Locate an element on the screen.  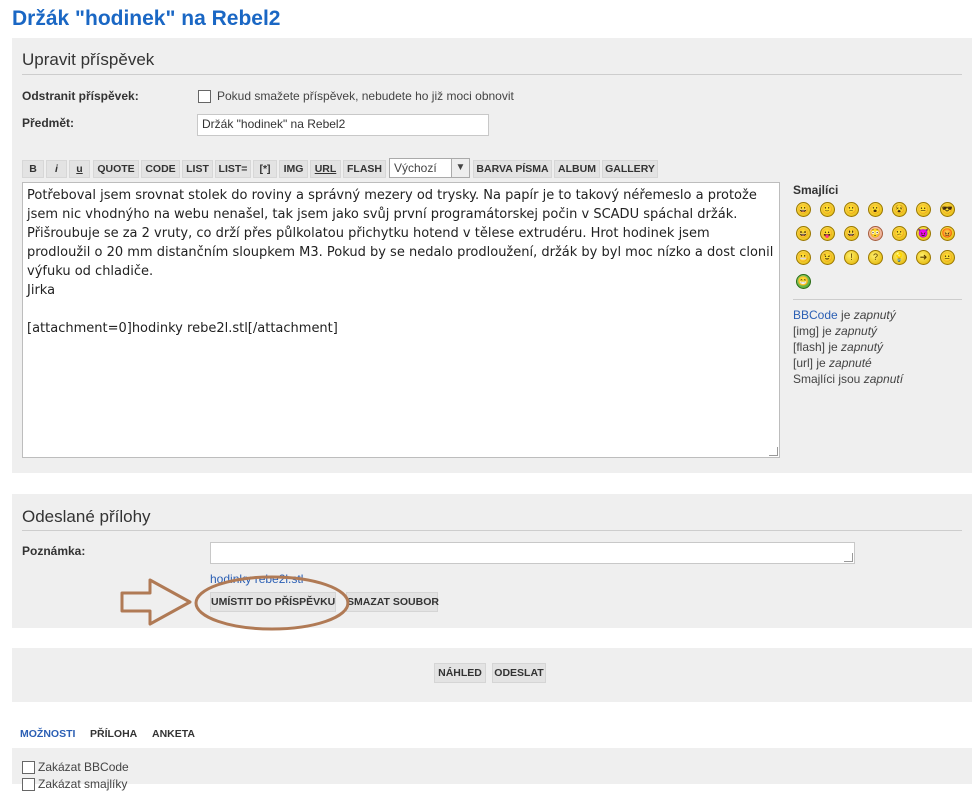
smilies-status: Smajlíci jsou zapnutí is located at coordinates (848, 379).